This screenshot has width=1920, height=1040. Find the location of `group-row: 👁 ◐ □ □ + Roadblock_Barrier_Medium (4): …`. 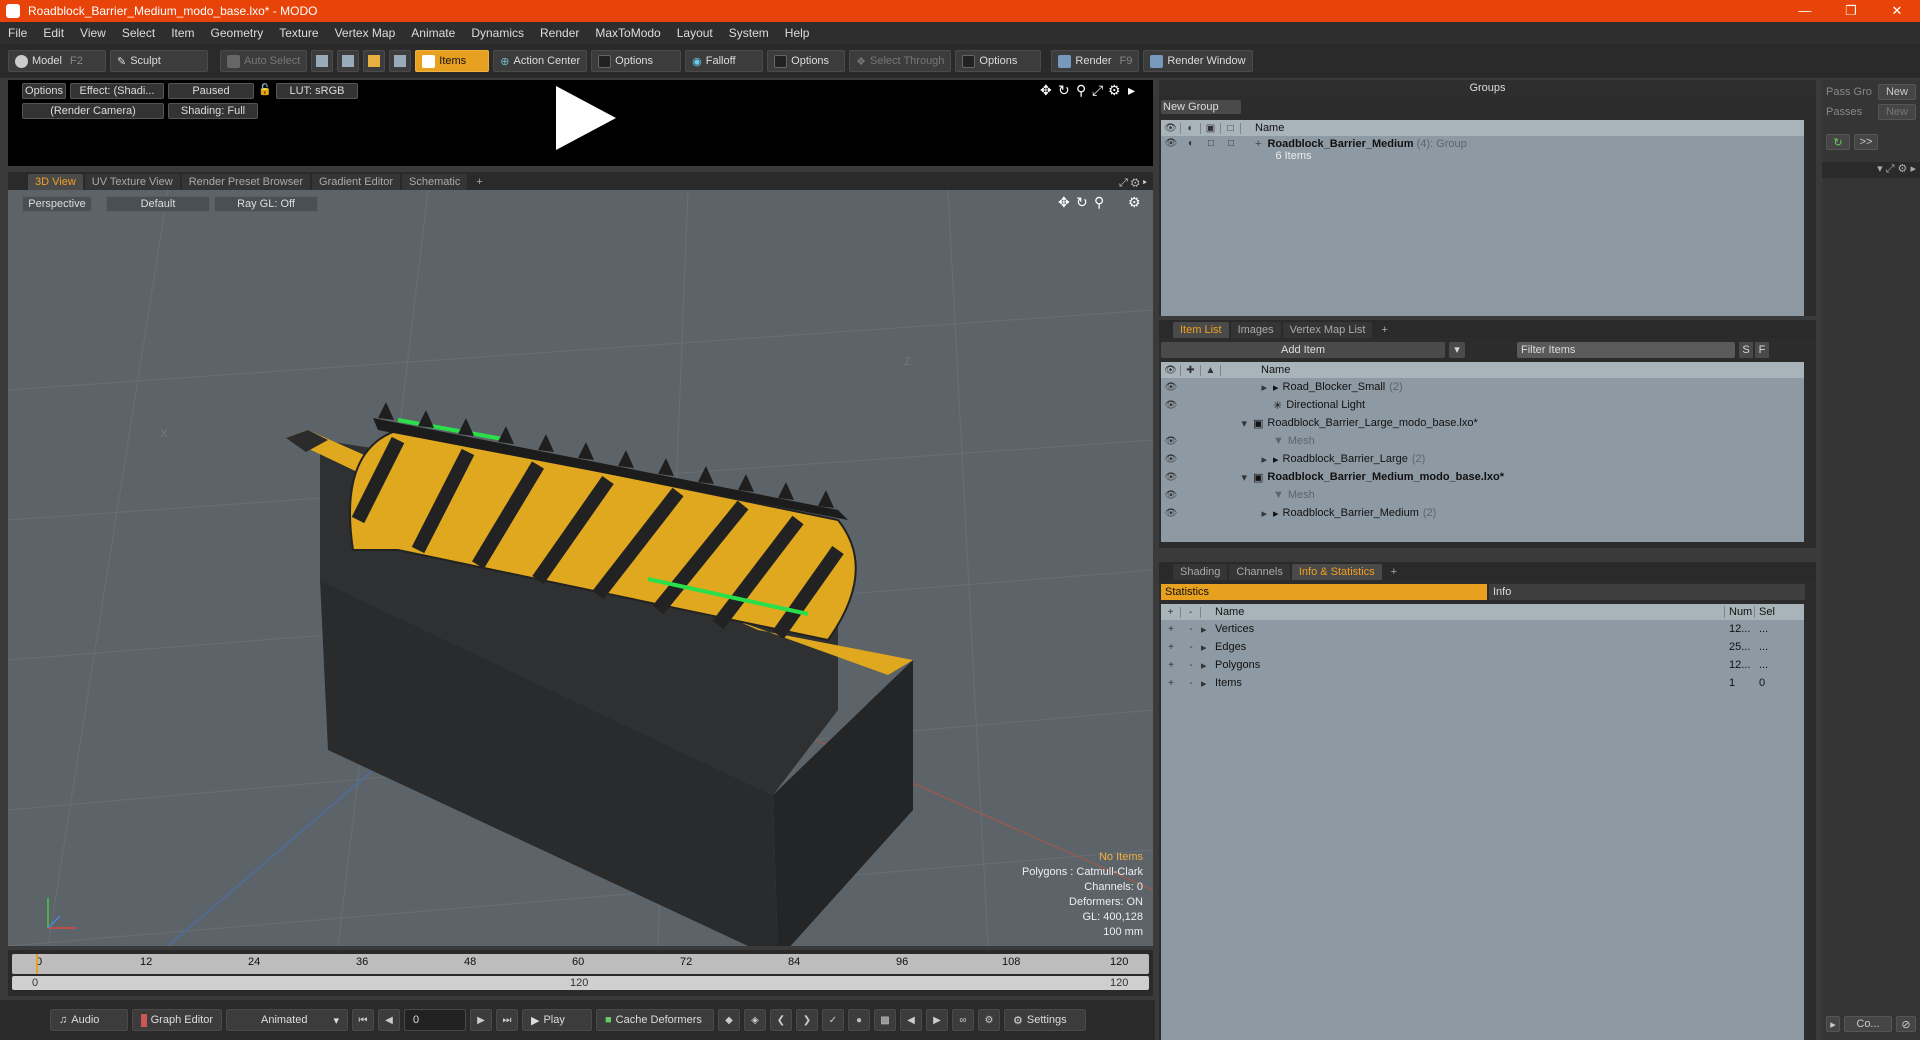

group-row: 👁 ◐ □ □ + Roadblock_Barrier_Medium (4): … is located at coordinates (1482, 152).